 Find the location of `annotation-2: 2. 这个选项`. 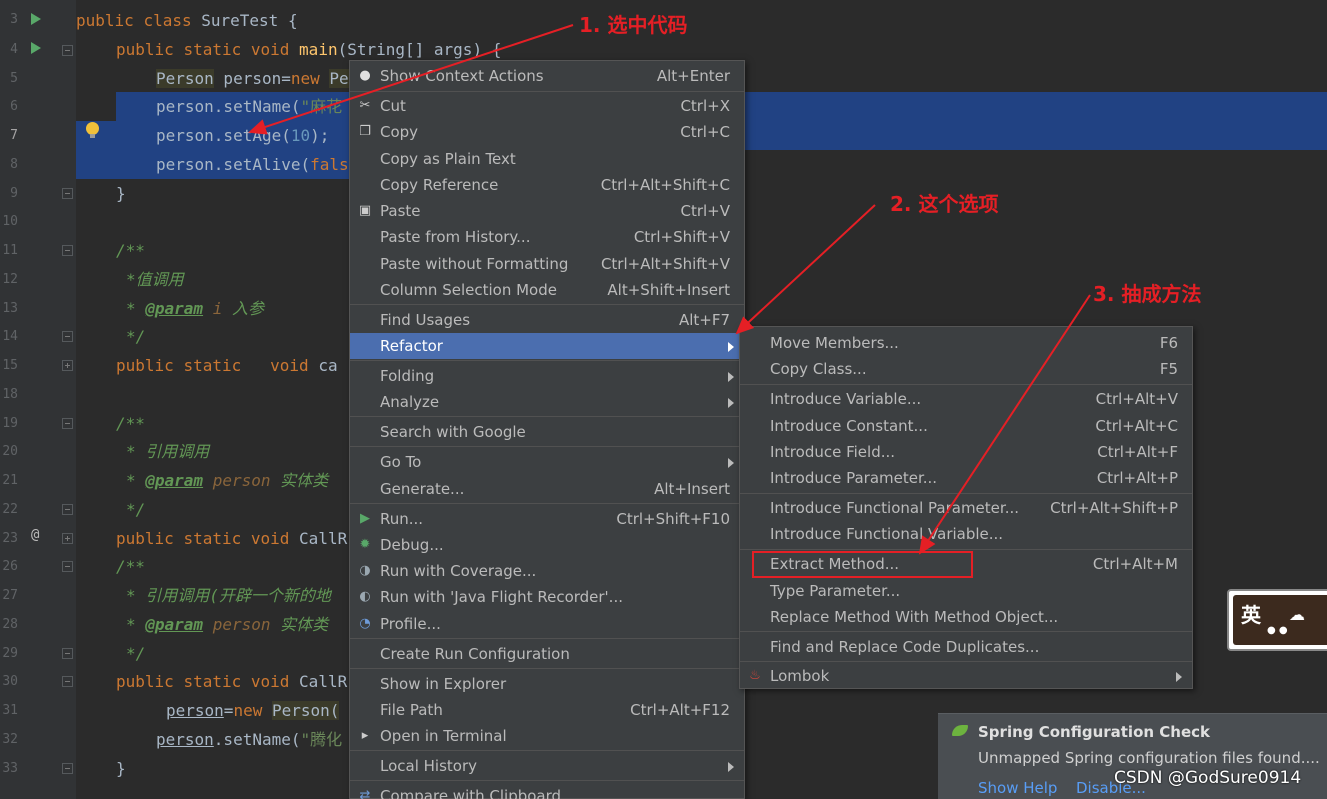

annotation-2: 2. 这个选项 is located at coordinates (944, 204).